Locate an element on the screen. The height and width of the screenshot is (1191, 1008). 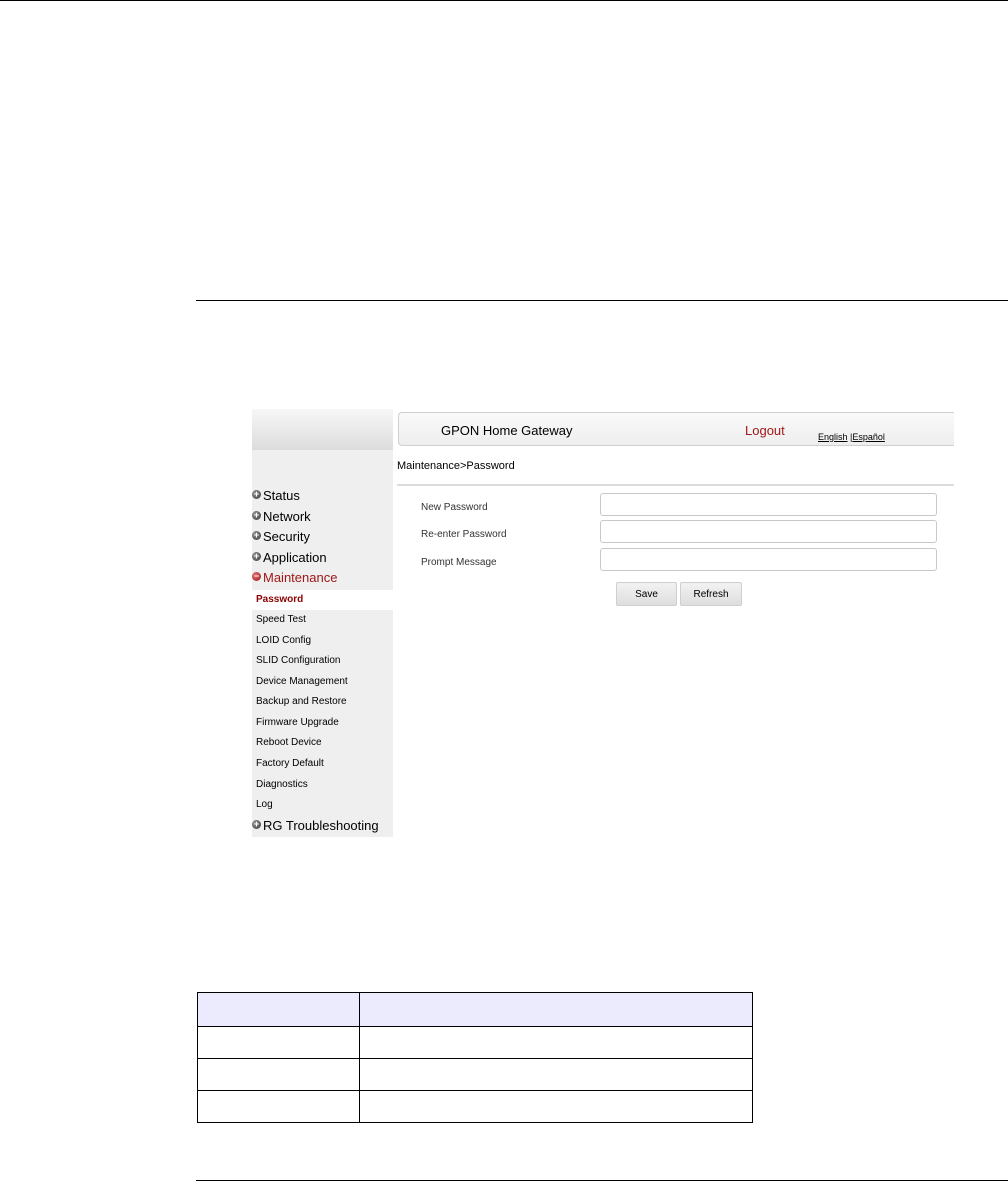
sidebar-sub-backup-restore: Backup and Restore is located at coordinates (322, 702).